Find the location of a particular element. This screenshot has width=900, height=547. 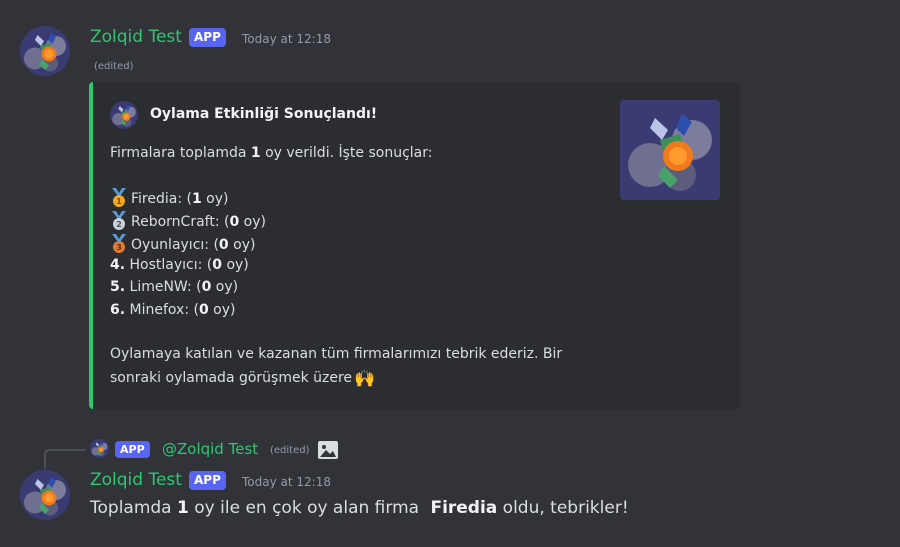

embed-title: Oylama Etkinliği Sonuçlandı! is located at coordinates (264, 114).